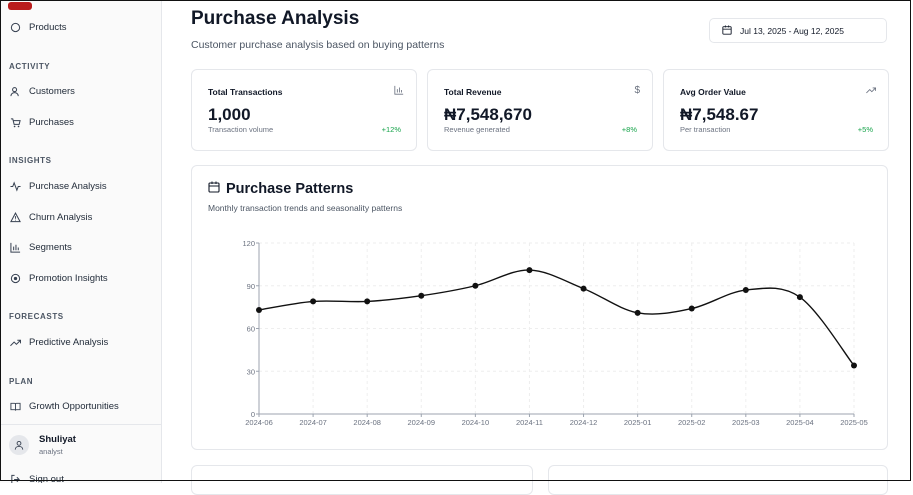 The image size is (913, 495). I want to click on sidebar-item-churn-analysis: Churn Analysis, so click(50, 217).